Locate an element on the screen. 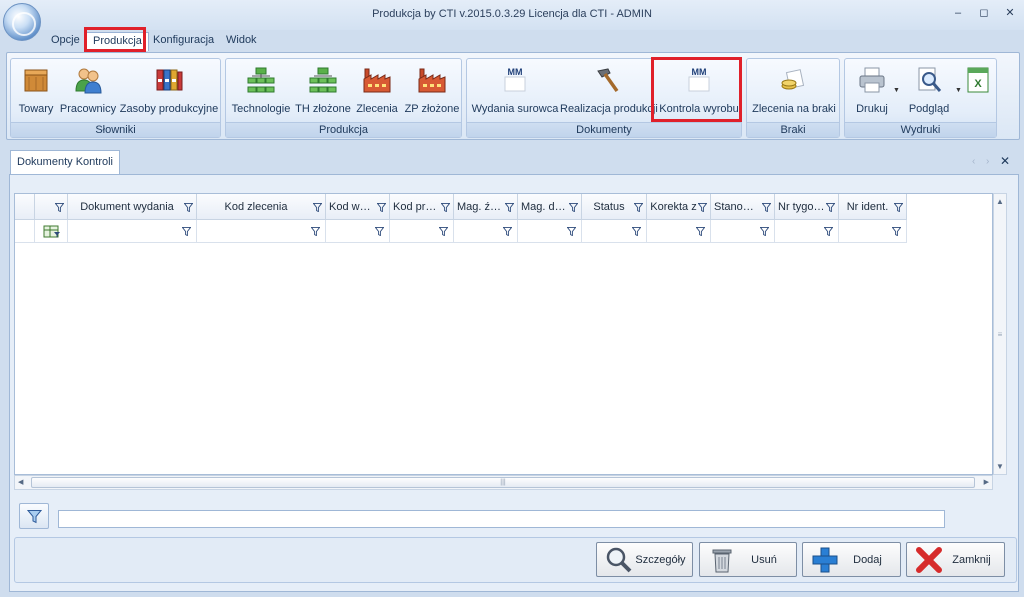 The width and height of the screenshot is (1024, 597). tab-close-icon: ✕ is located at coordinates (1005, 161).